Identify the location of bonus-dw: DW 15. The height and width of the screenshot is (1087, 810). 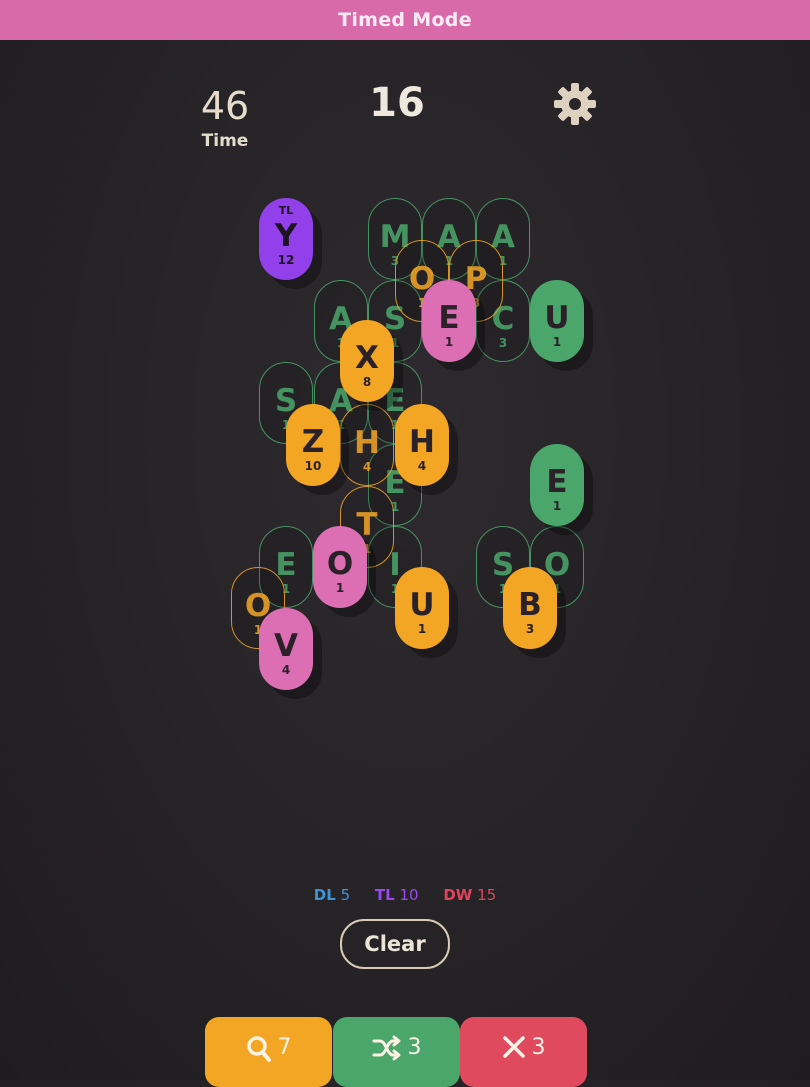
(469, 895).